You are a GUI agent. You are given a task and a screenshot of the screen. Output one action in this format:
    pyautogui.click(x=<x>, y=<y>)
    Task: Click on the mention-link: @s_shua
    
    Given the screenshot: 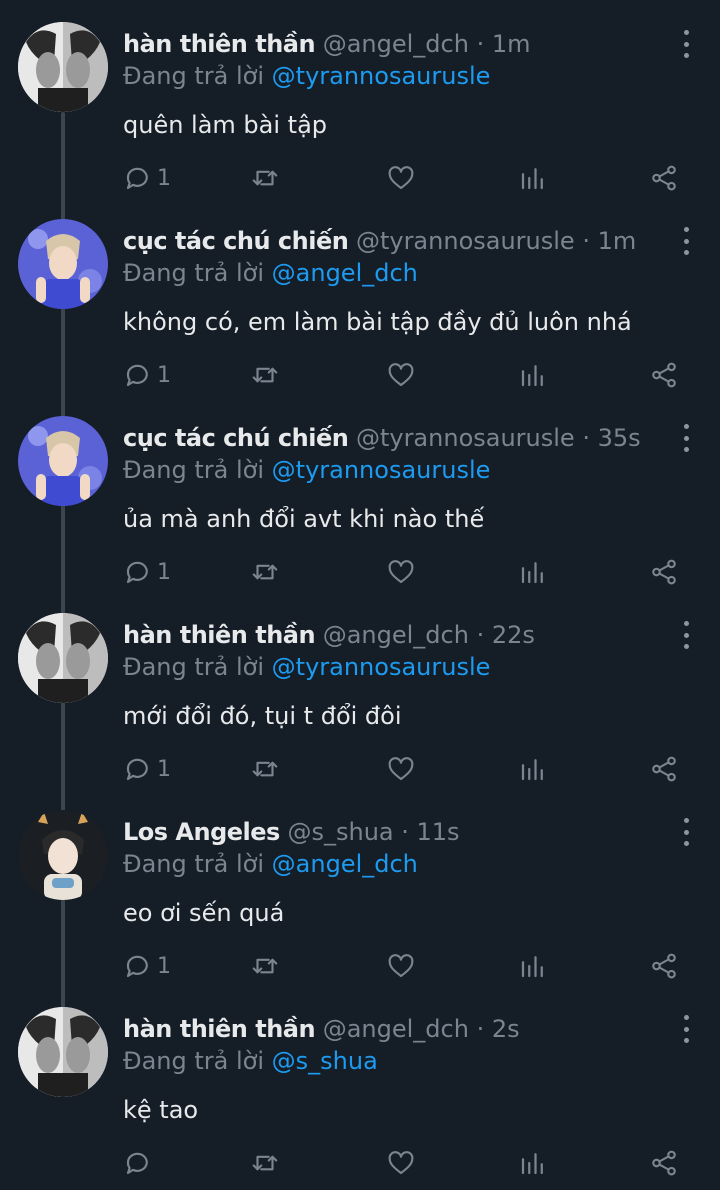 What is the action you would take?
    pyautogui.click(x=325, y=1061)
    